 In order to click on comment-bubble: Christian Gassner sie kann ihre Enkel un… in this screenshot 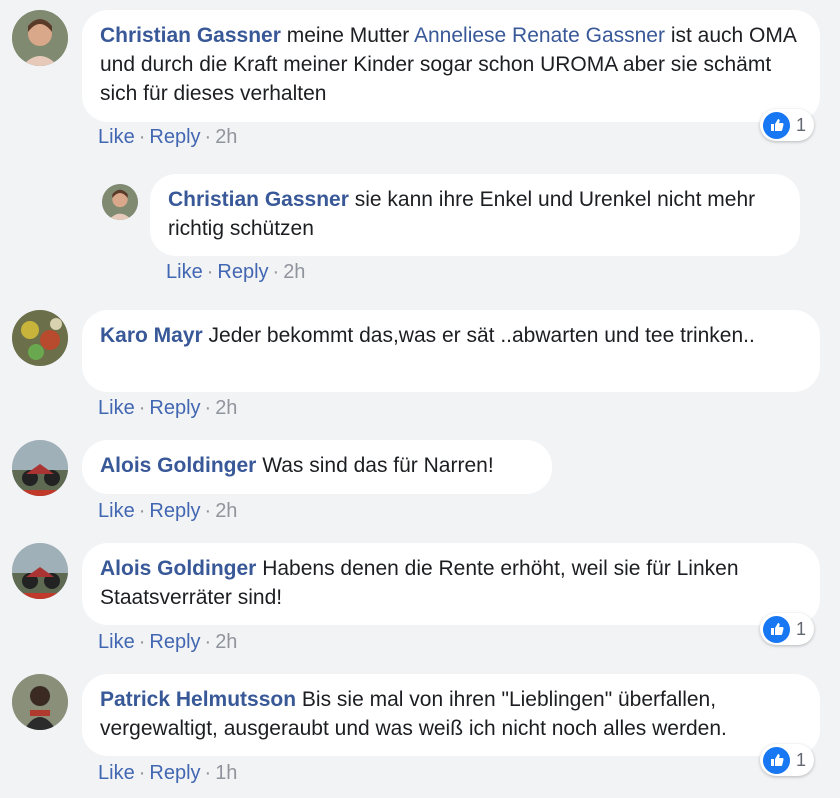, I will do `click(475, 215)`.